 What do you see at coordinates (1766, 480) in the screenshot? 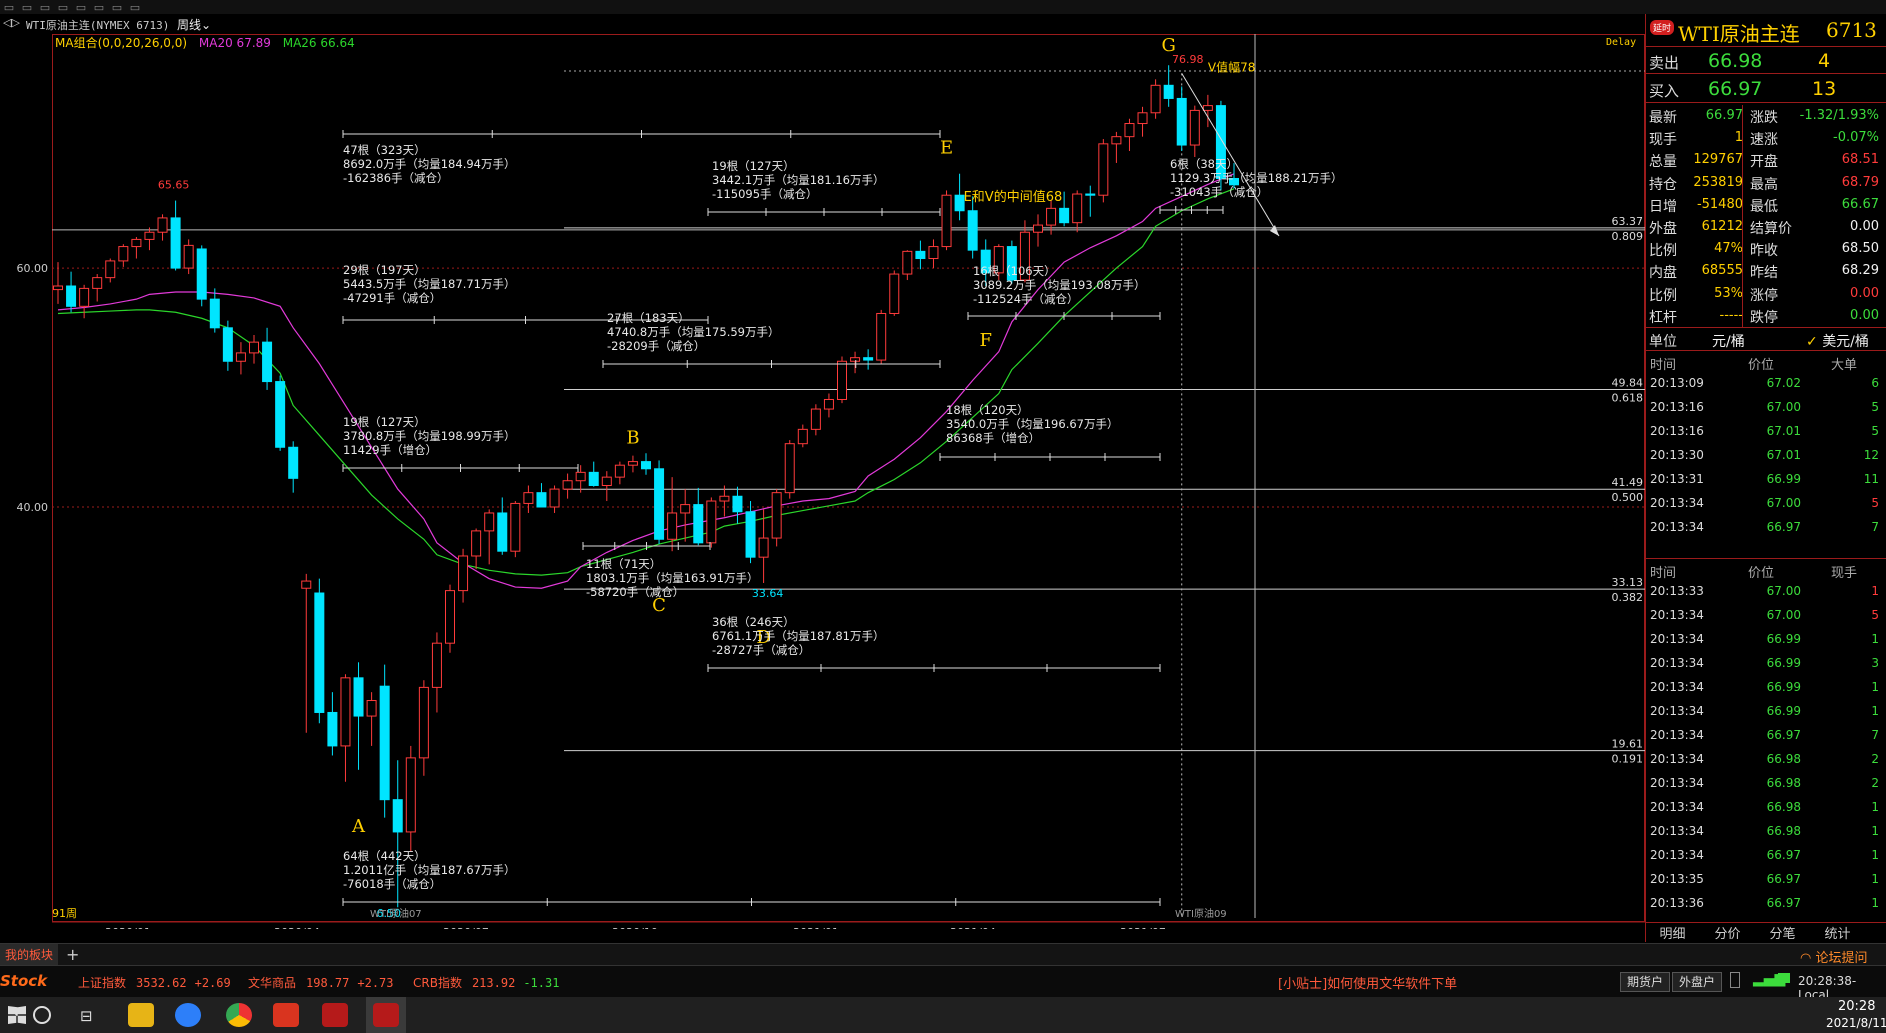
I see `big-order-row: 20:13:31 66.99 11` at bounding box center [1766, 480].